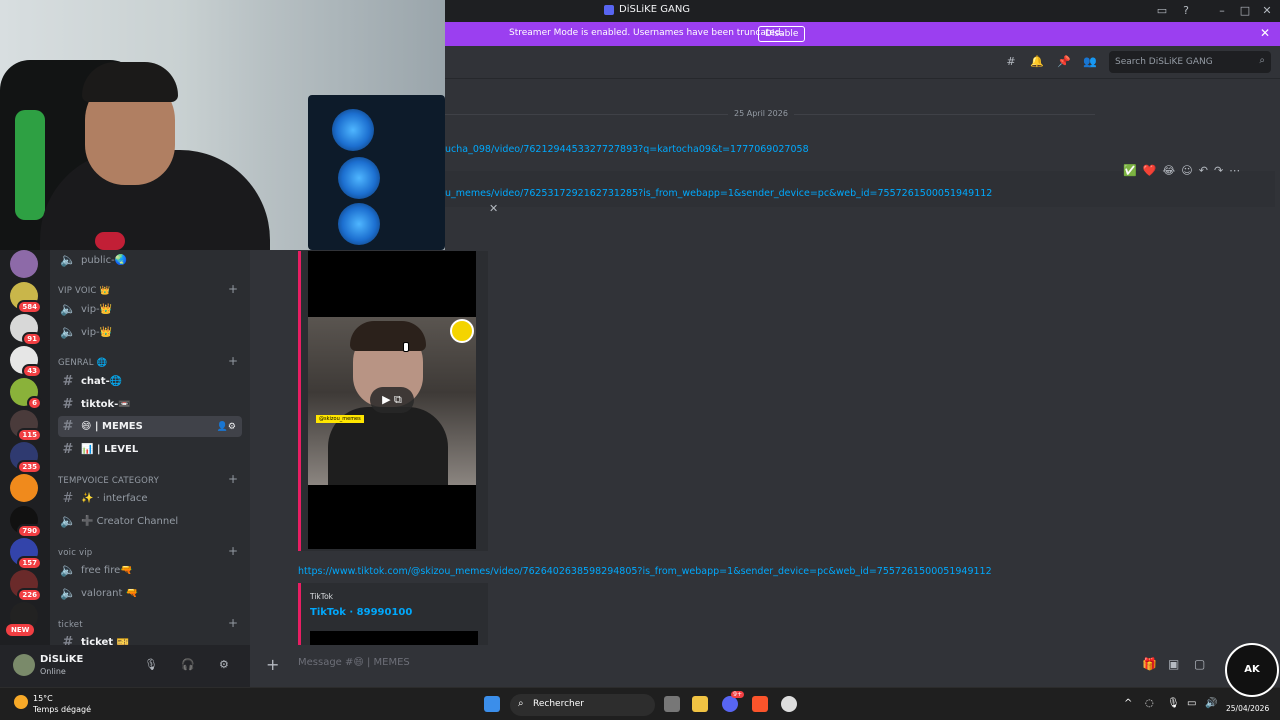 The width and height of the screenshot is (1280, 720). I want to click on fan, so click(359, 224).